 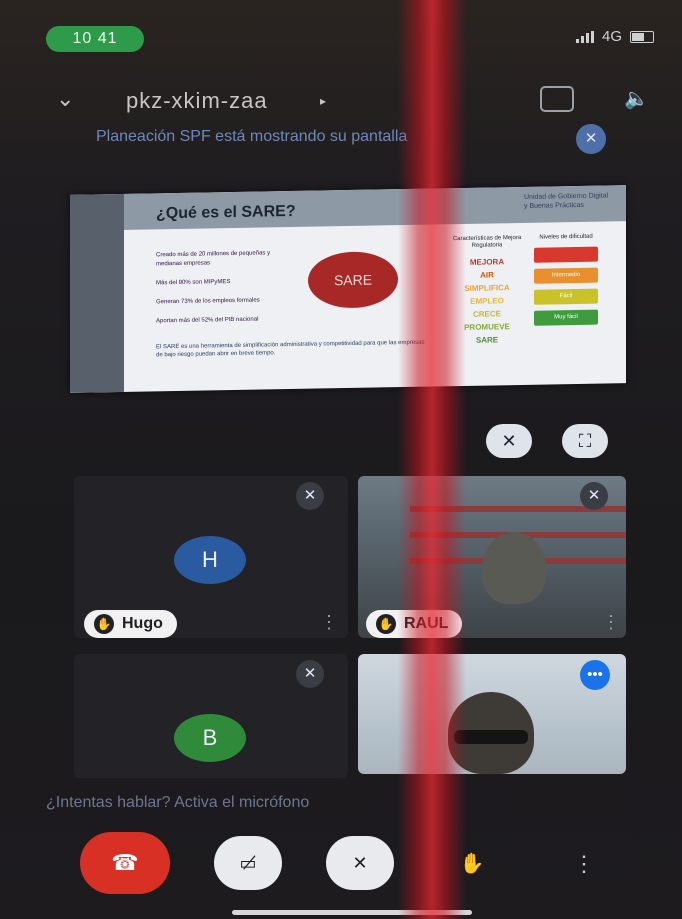 I want to click on participant-tile-hugo: ✕ H ✋ Hugo ⋮, so click(x=211, y=557).